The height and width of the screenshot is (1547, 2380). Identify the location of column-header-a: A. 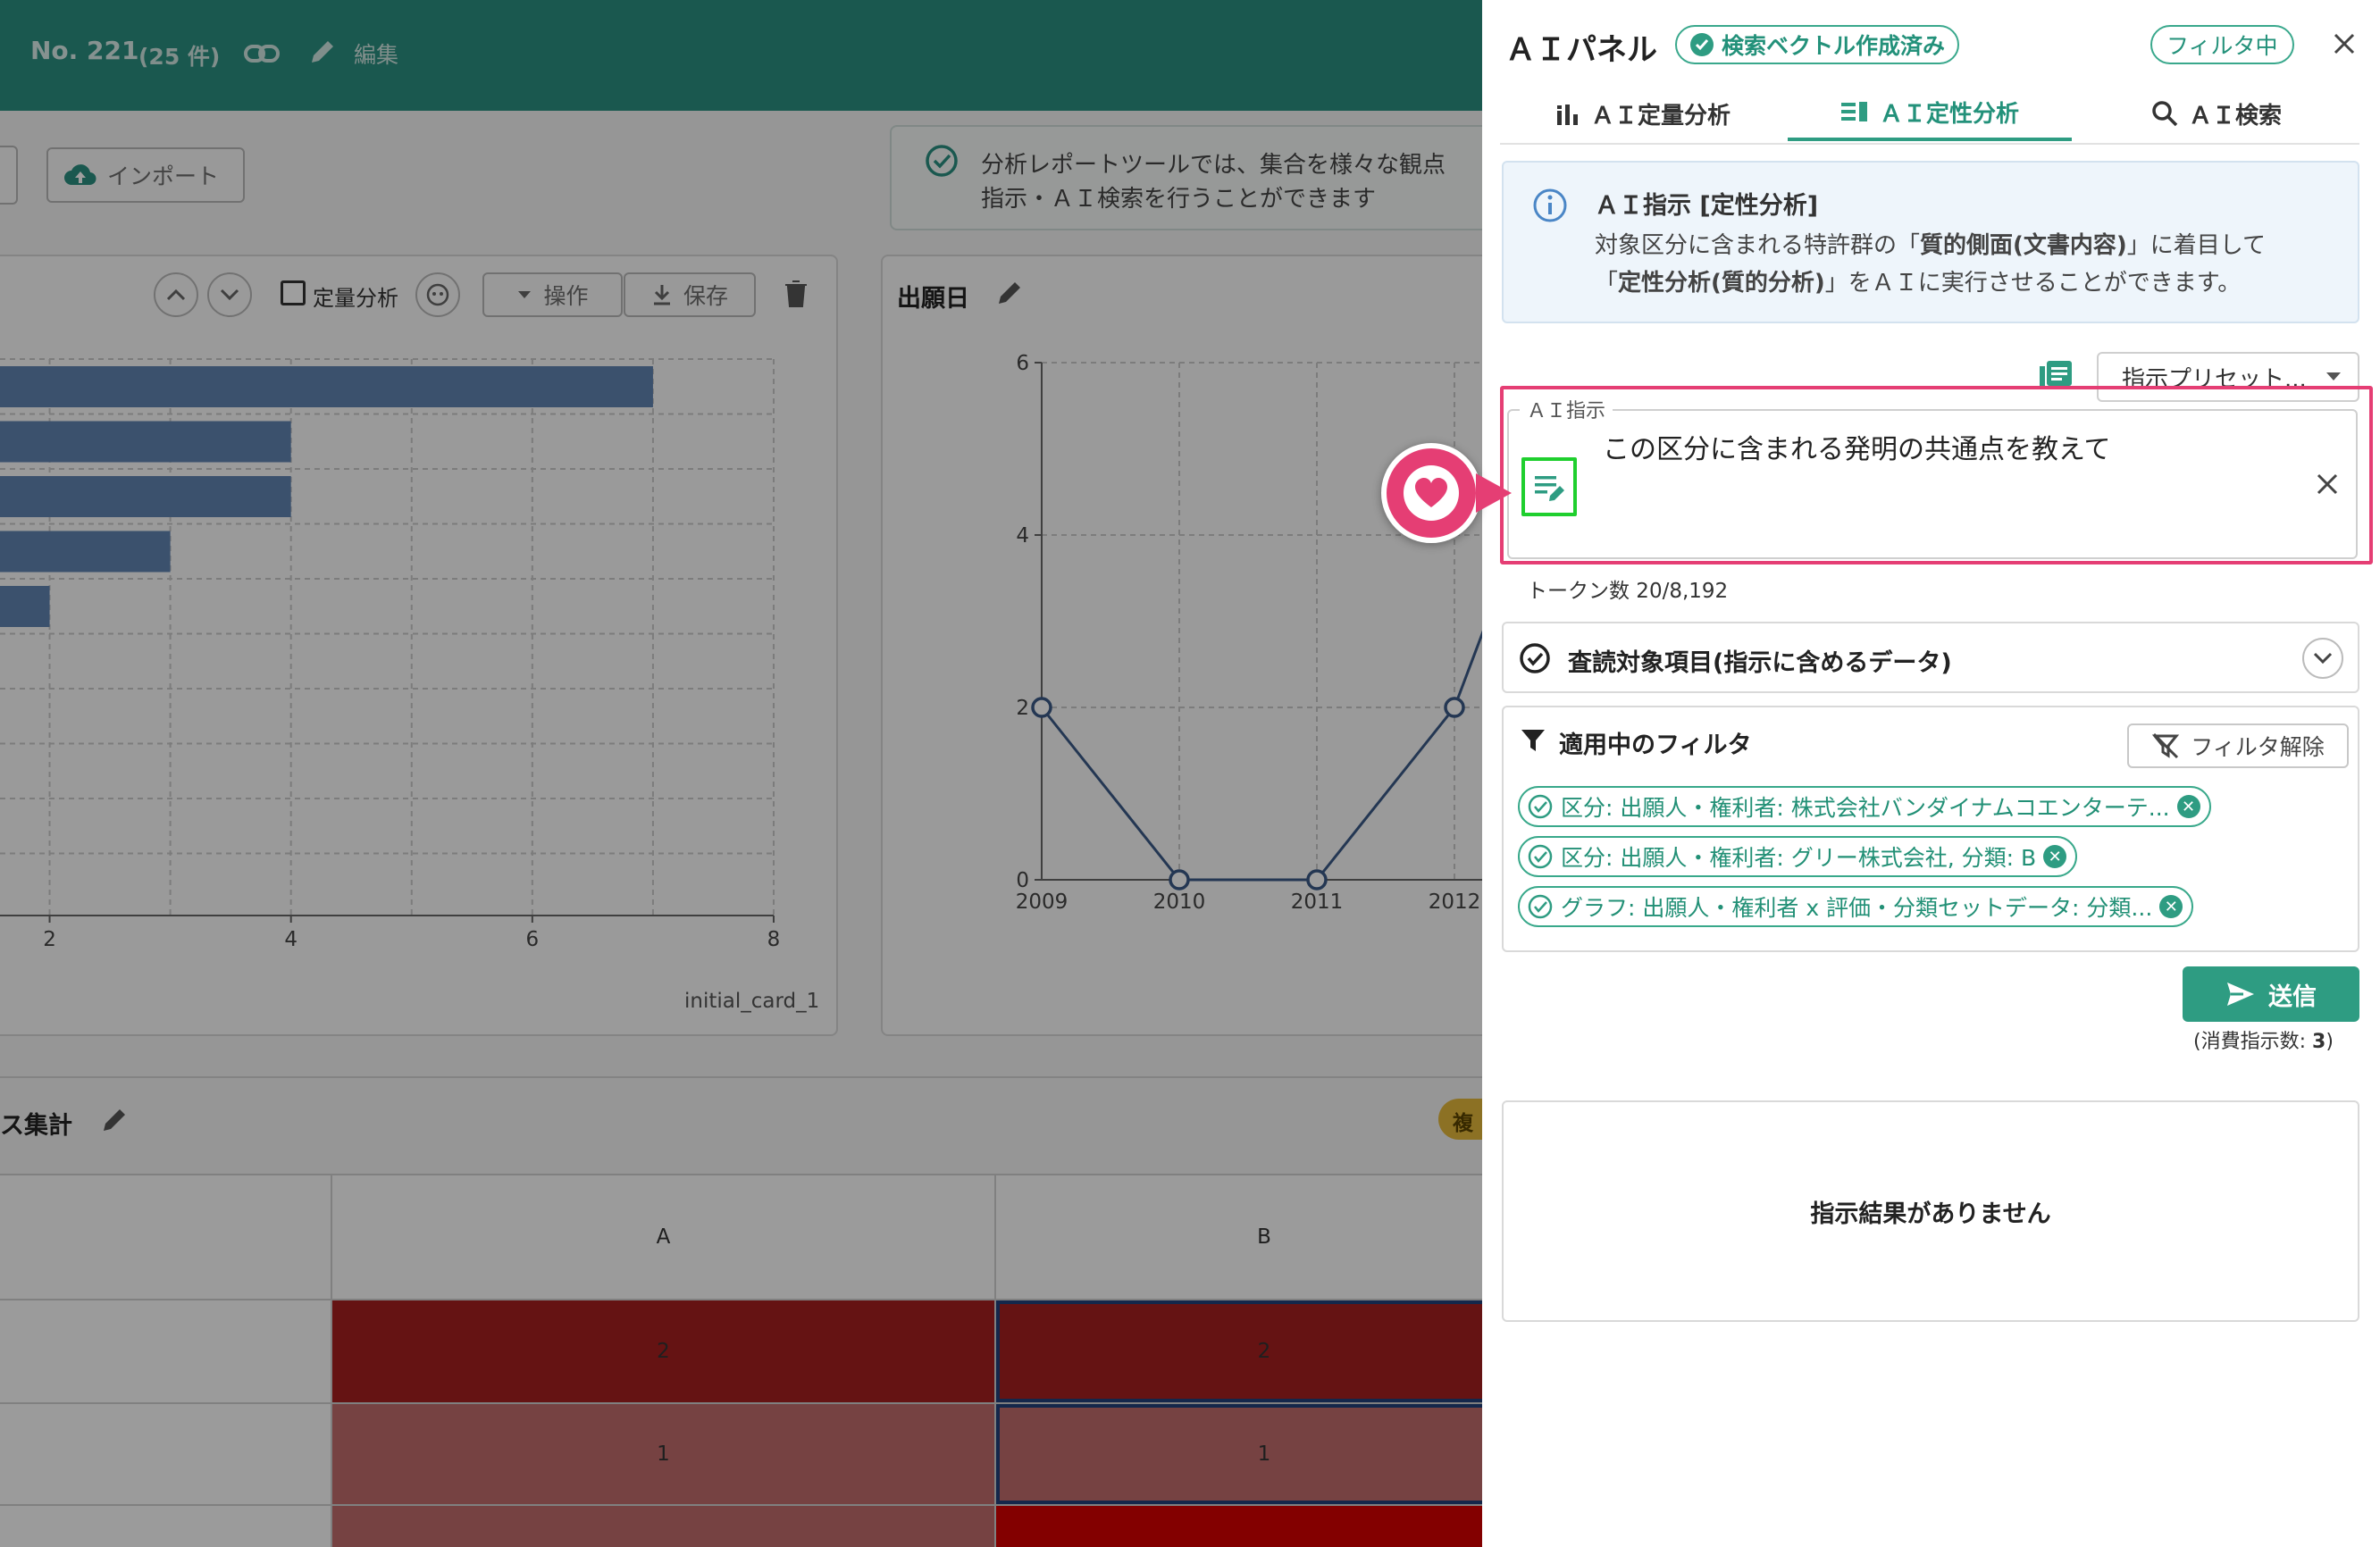
(663, 1237).